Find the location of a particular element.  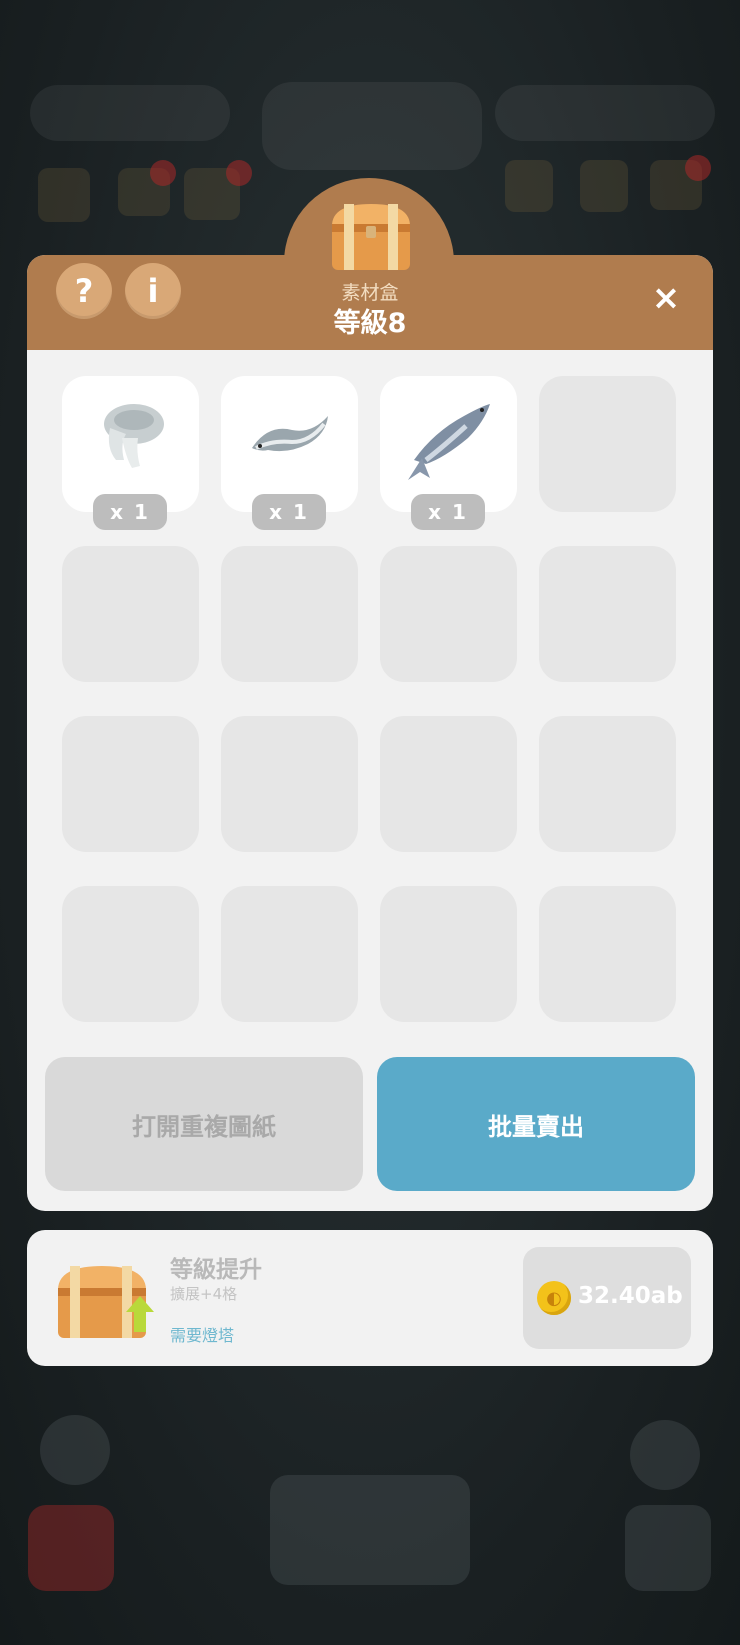

open-duplicate-blueprints-button: 打開重複圖紙 is located at coordinates (204, 1124).